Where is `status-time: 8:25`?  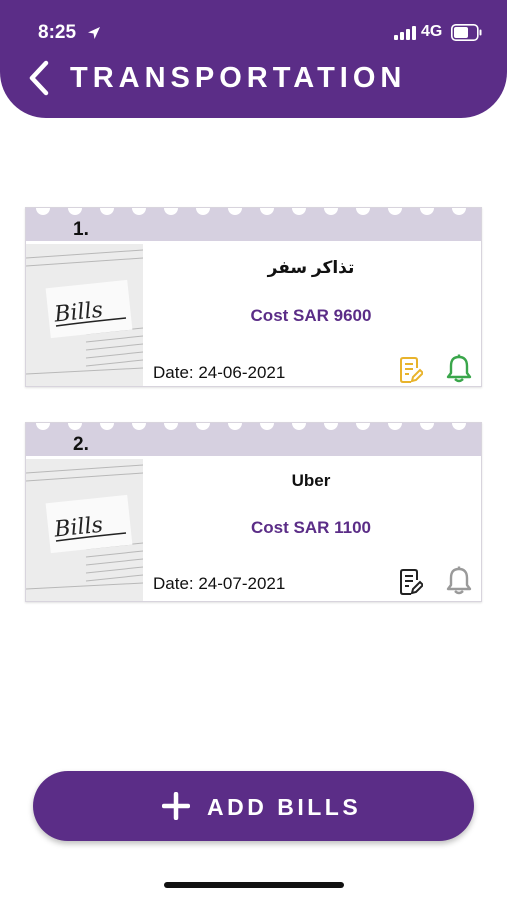
status-time: 8:25 is located at coordinates (57, 32).